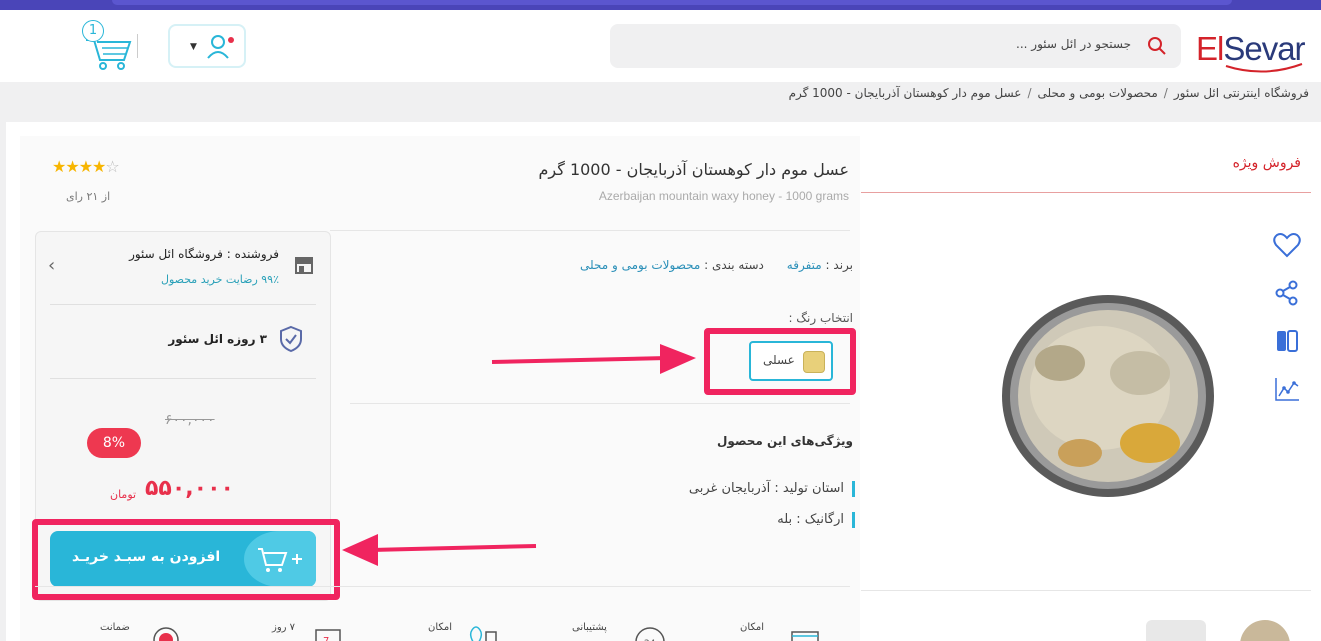  What do you see at coordinates (190, 420) in the screenshot?
I see `old-price: ۶۰۰,۰۰۰` at bounding box center [190, 420].